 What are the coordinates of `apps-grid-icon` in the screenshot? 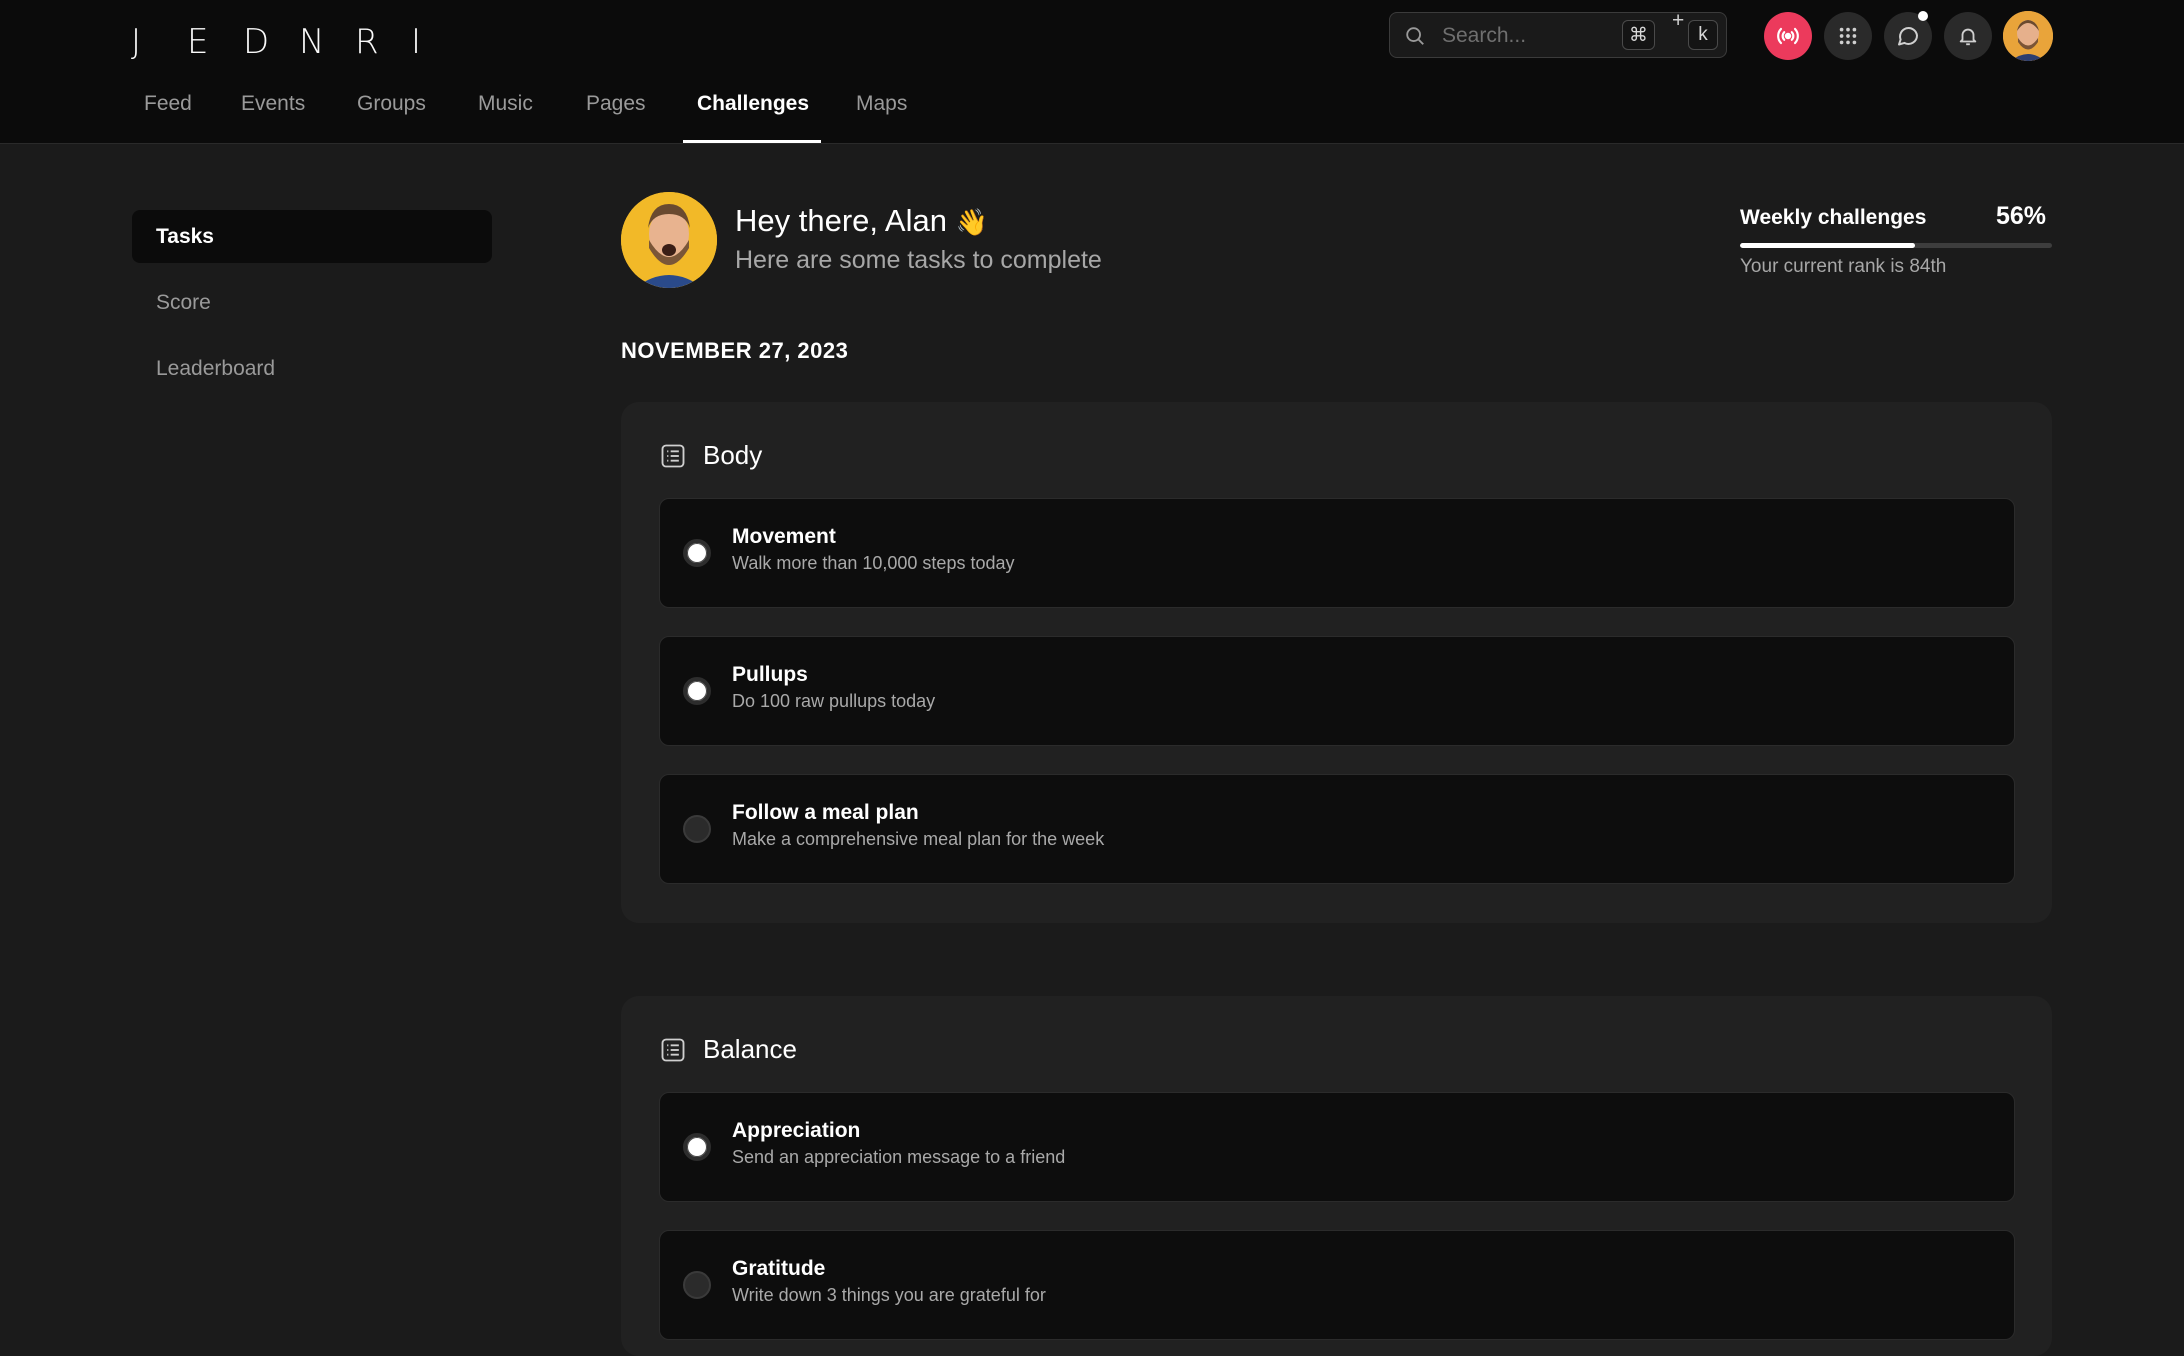 It's located at (1848, 36).